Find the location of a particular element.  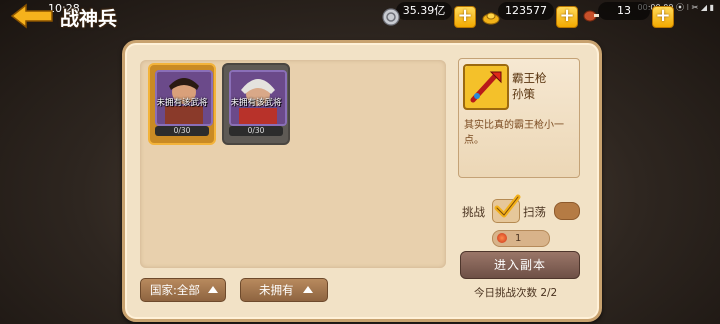

silver-amount: 35.39亿 is located at coordinates (424, 11).